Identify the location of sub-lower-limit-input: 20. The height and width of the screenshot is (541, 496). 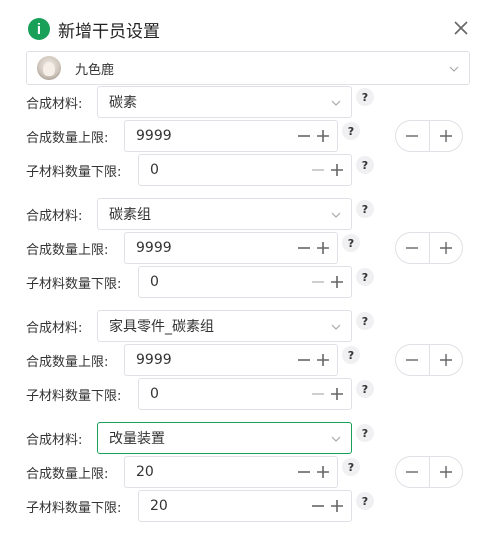
(245, 506).